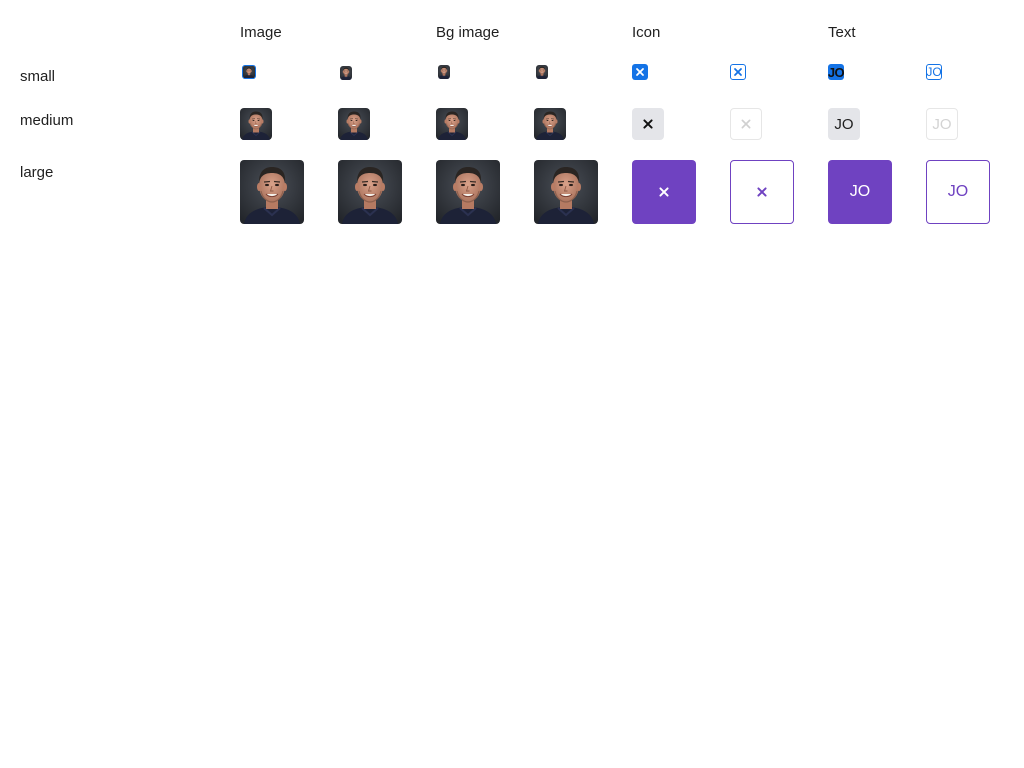 The image size is (1024, 768). Describe the element at coordinates (934, 72) in the screenshot. I see `avatar-text-small-outline: JO` at that location.